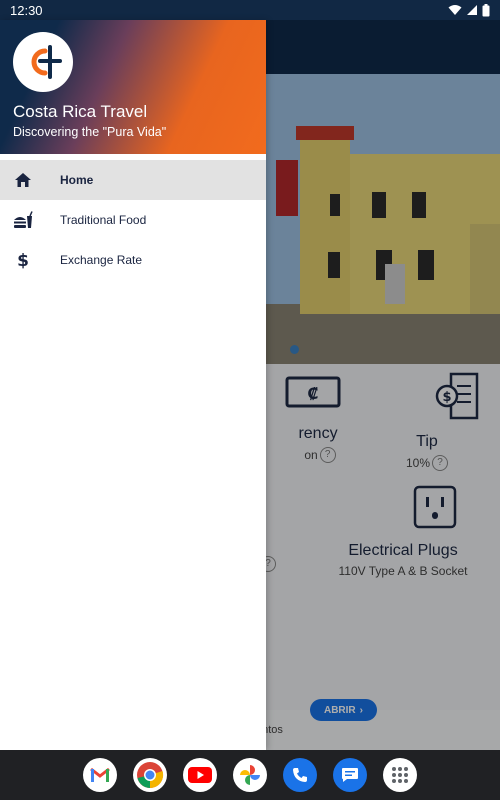 The height and width of the screenshot is (800, 500). I want to click on menu-item-traditional-food: Traditional Food, so click(133, 220).